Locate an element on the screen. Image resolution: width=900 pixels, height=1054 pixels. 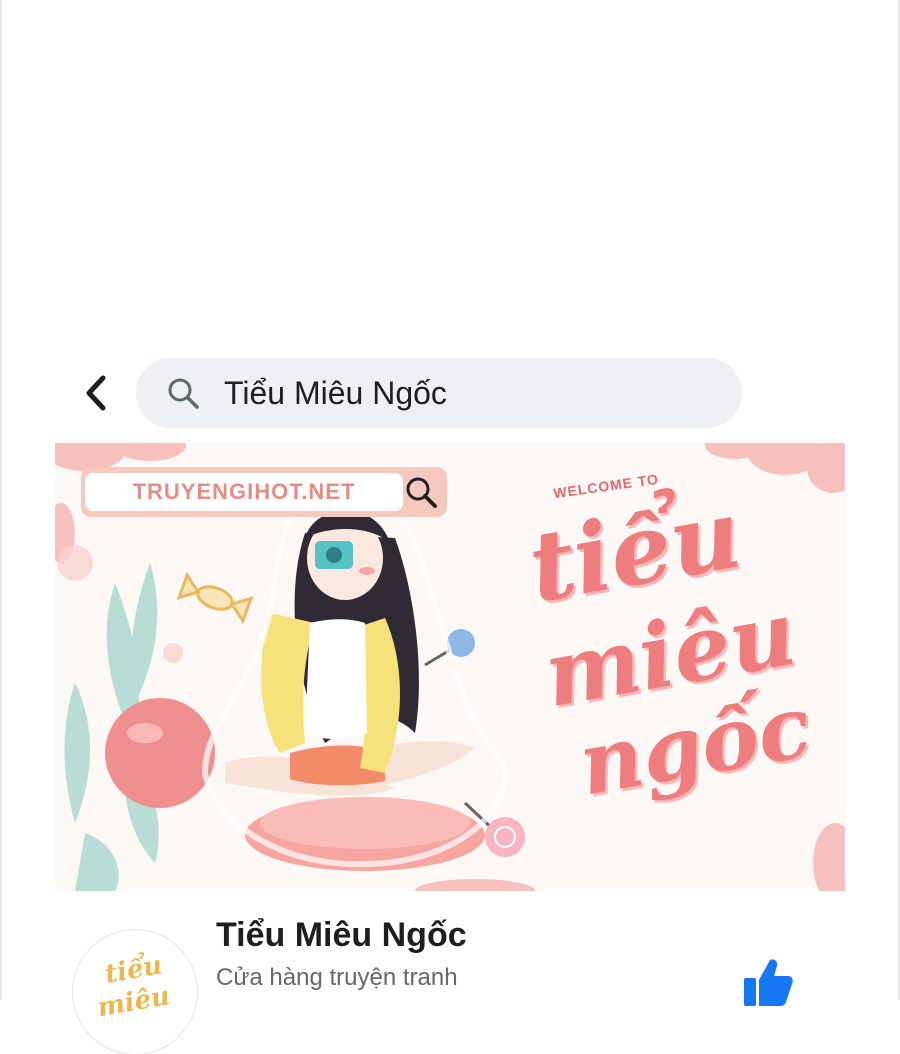
chevron-left-icon is located at coordinates (96, 393).